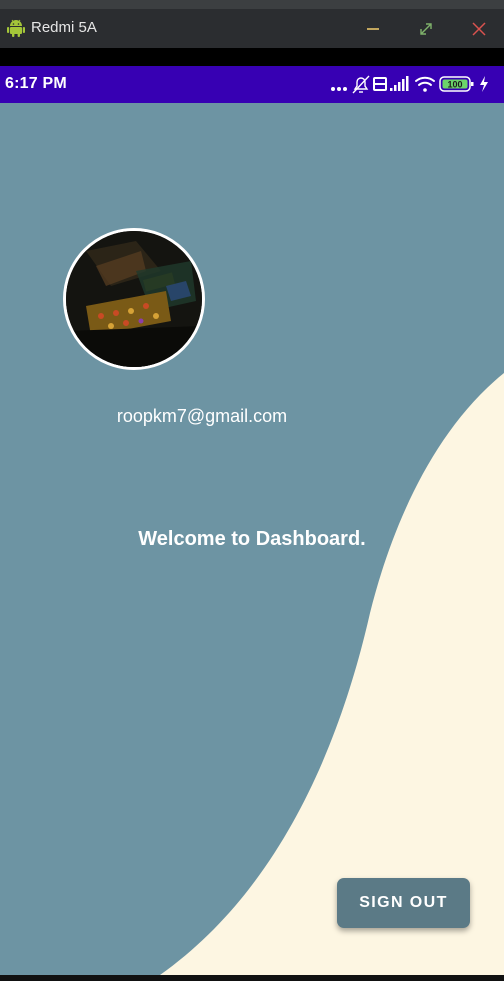  I want to click on welcome-message: Welcome to Dashboard., so click(252, 539).